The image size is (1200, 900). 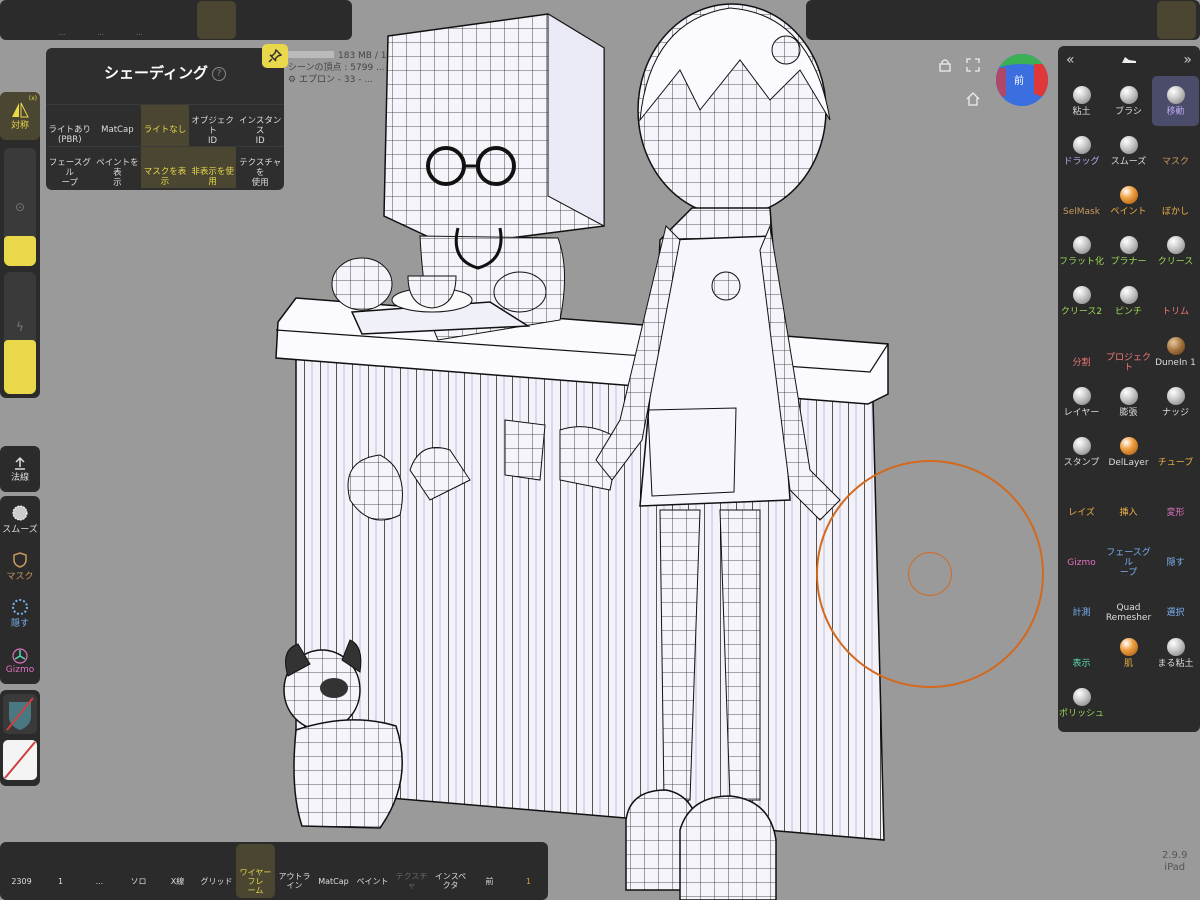 What do you see at coordinates (23, 20) in the screenshot?
I see `scene-shoe-button` at bounding box center [23, 20].